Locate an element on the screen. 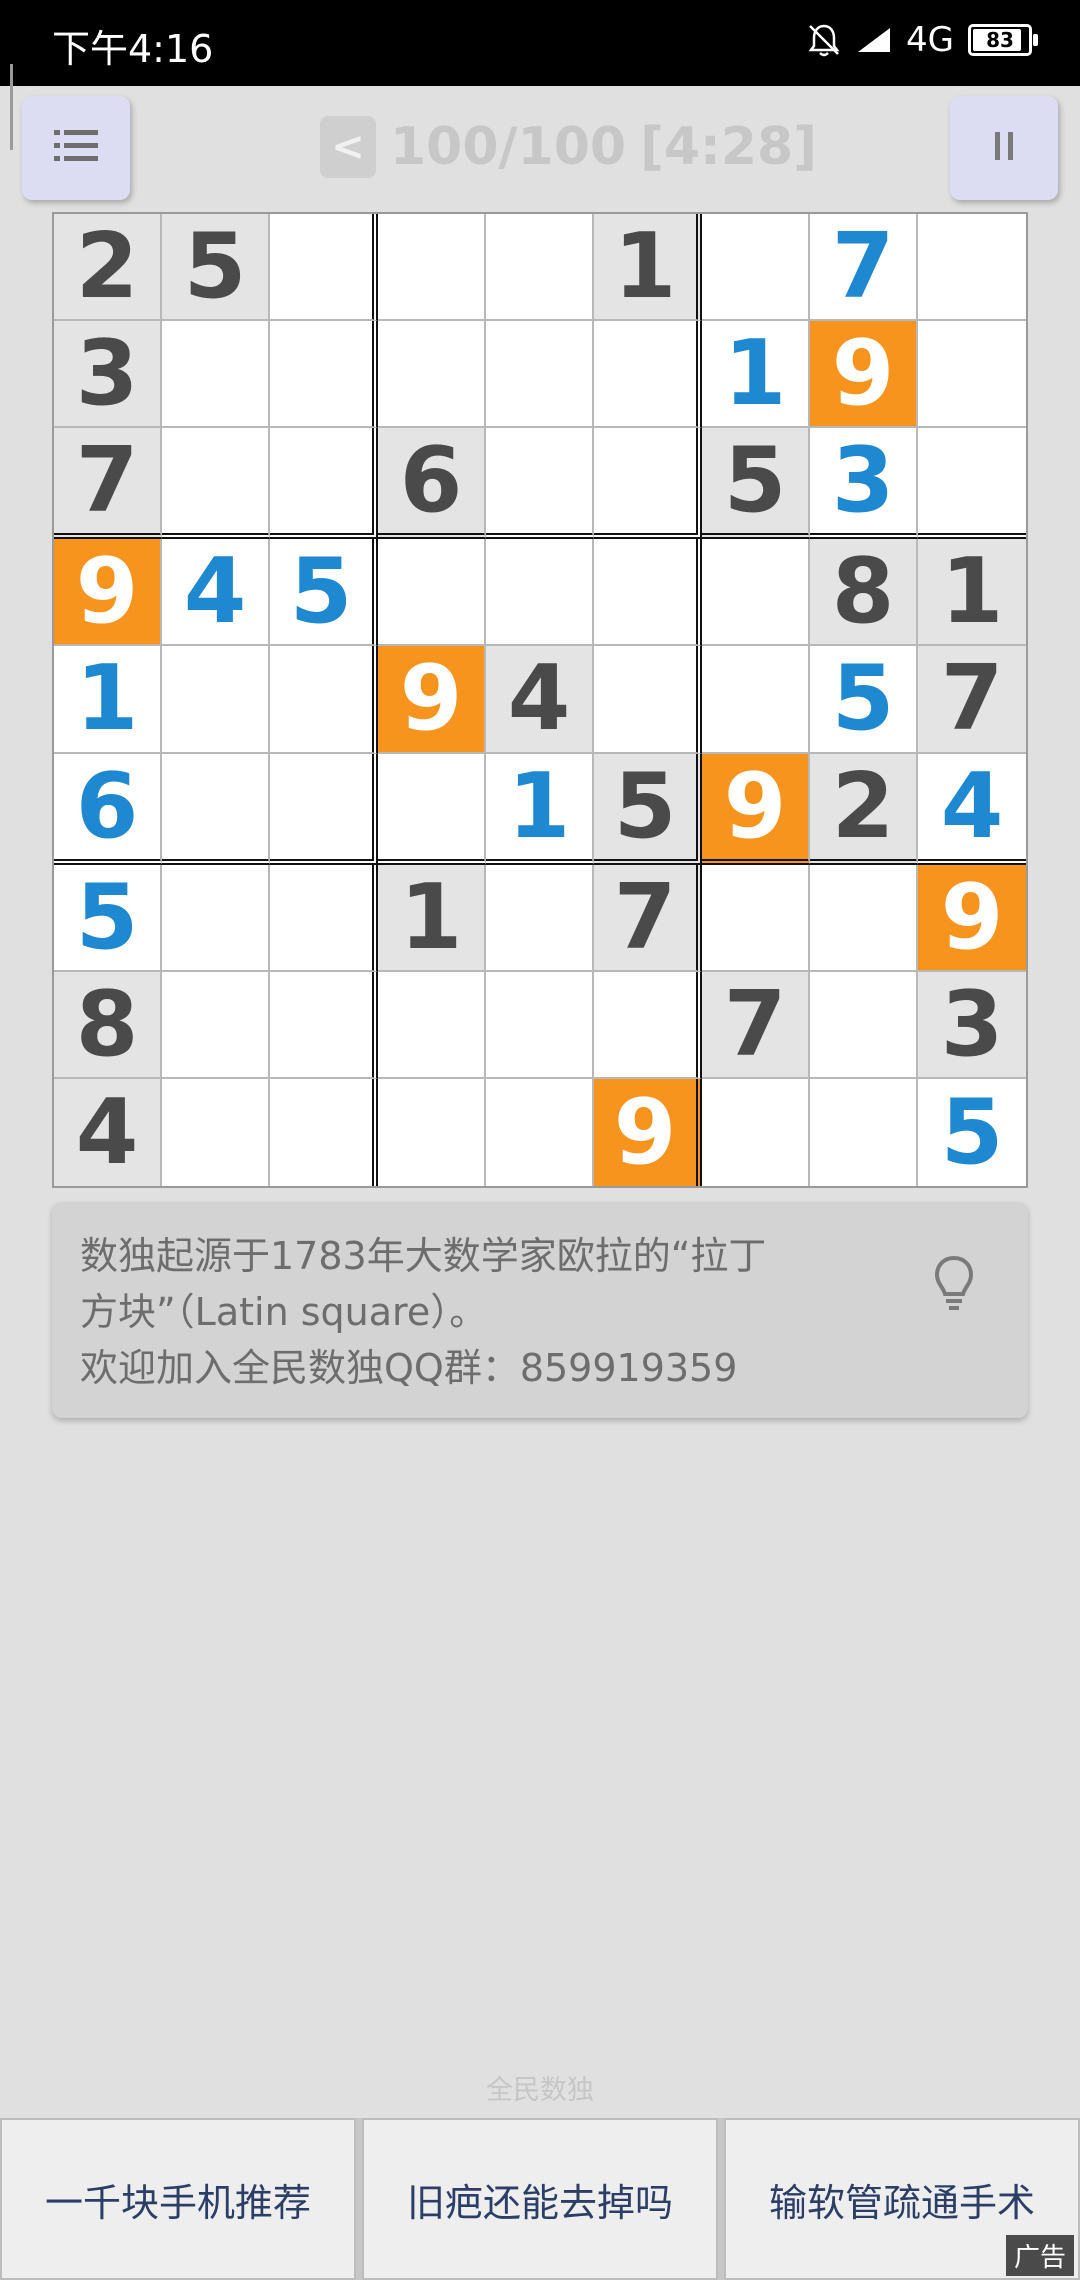 This screenshot has height=2280, width=1080. signal-icon is located at coordinates (874, 40).